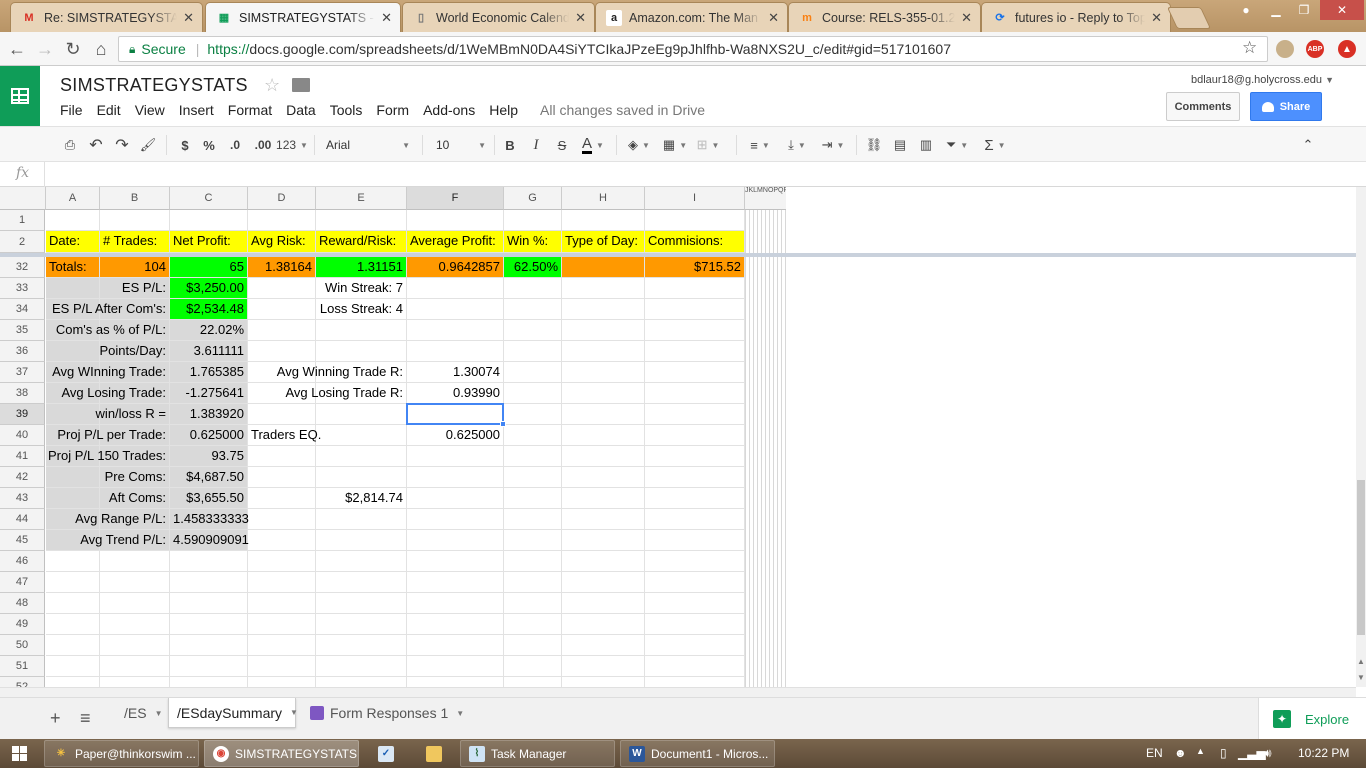  What do you see at coordinates (282, 666) in the screenshot?
I see `cell-d51` at bounding box center [282, 666].